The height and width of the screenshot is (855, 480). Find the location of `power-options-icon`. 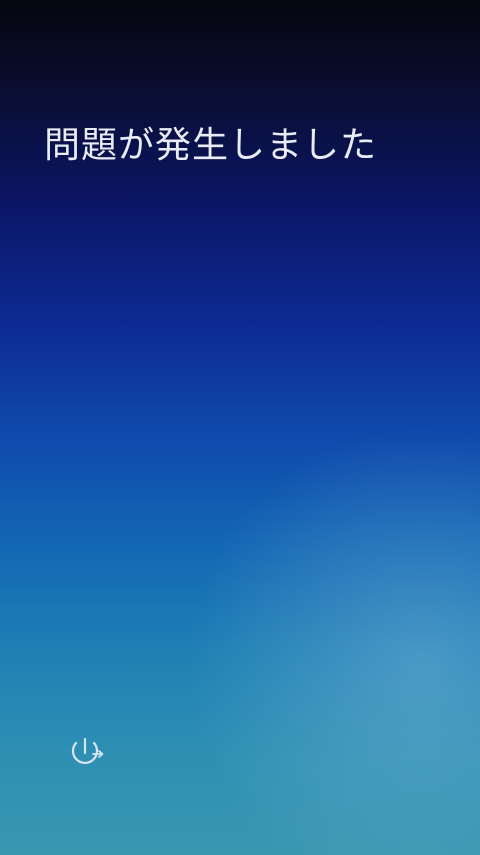

power-options-icon is located at coordinates (85, 752).